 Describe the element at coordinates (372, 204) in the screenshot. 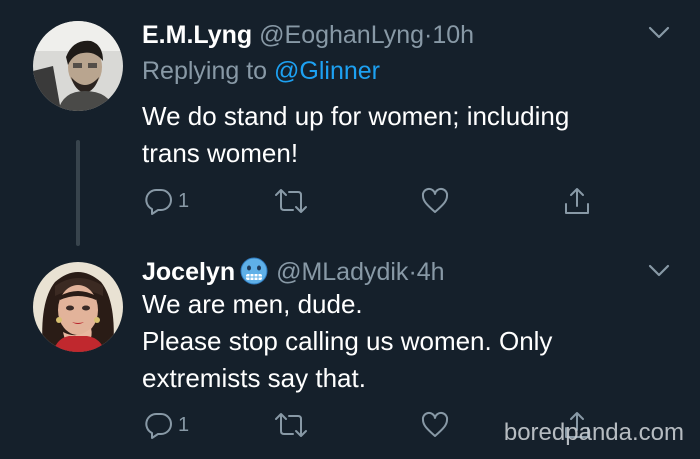

I see `action-bar: 1` at that location.